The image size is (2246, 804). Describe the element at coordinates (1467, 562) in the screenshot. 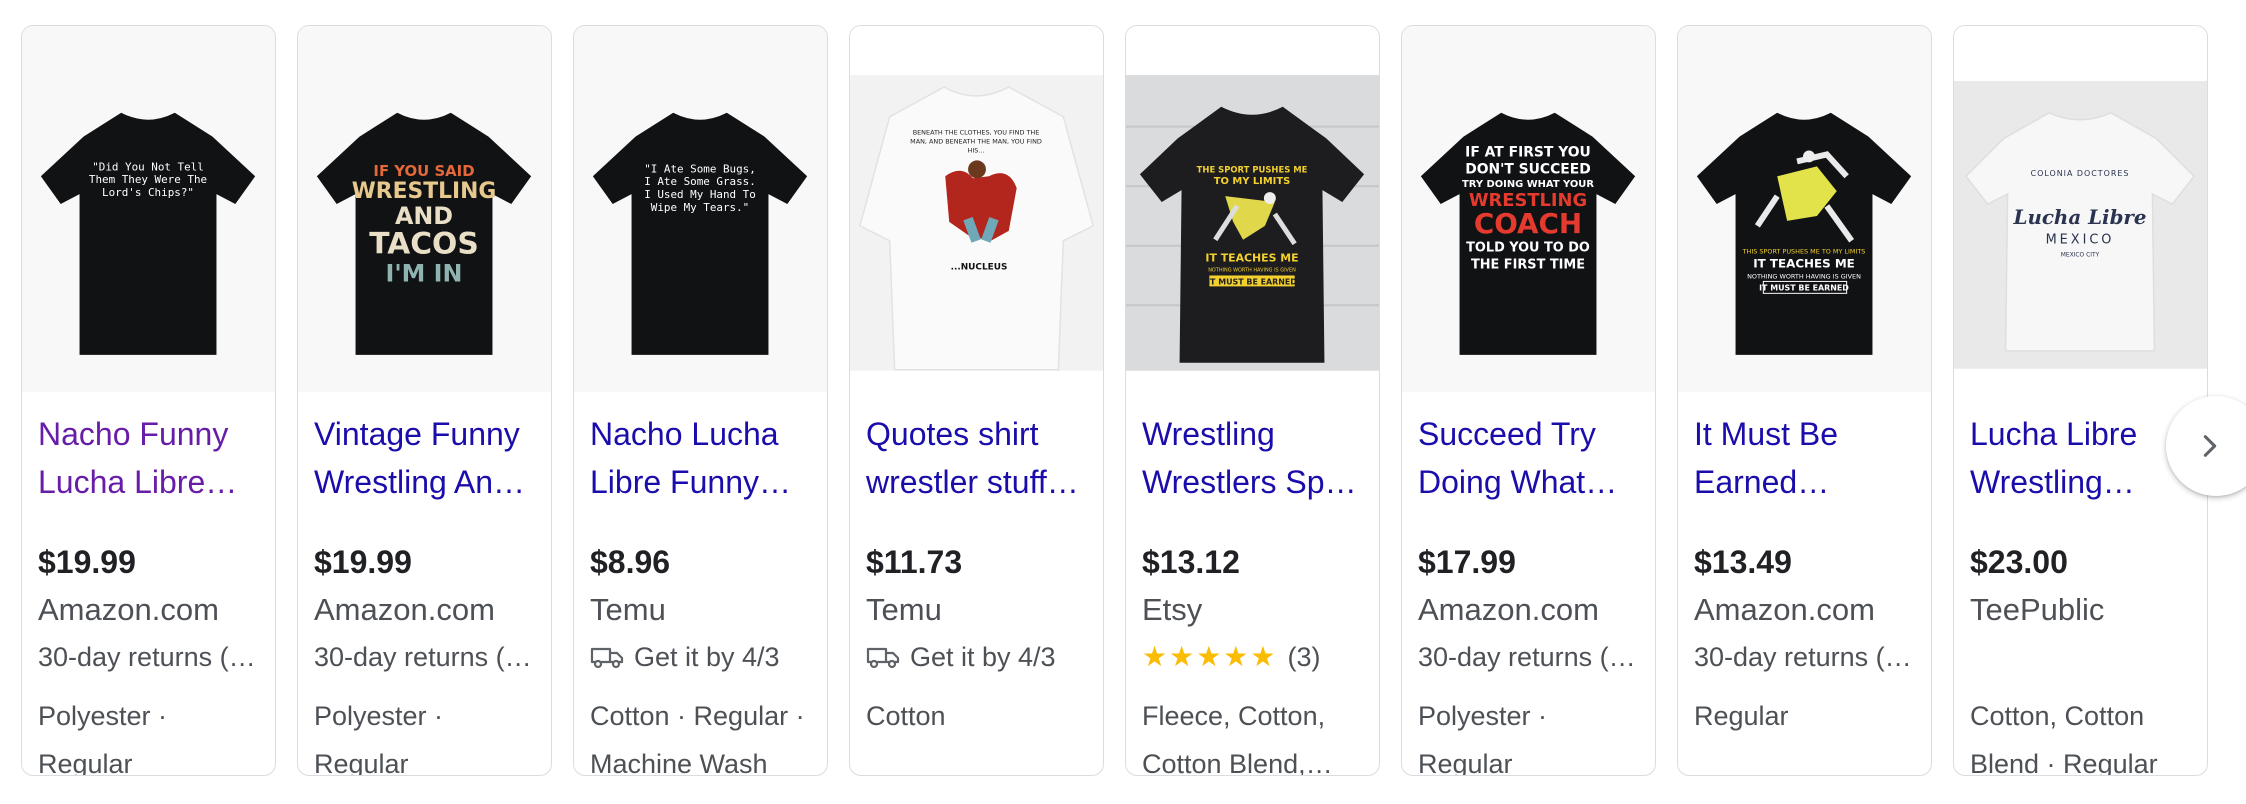

I see `product-price: $17.99` at that location.